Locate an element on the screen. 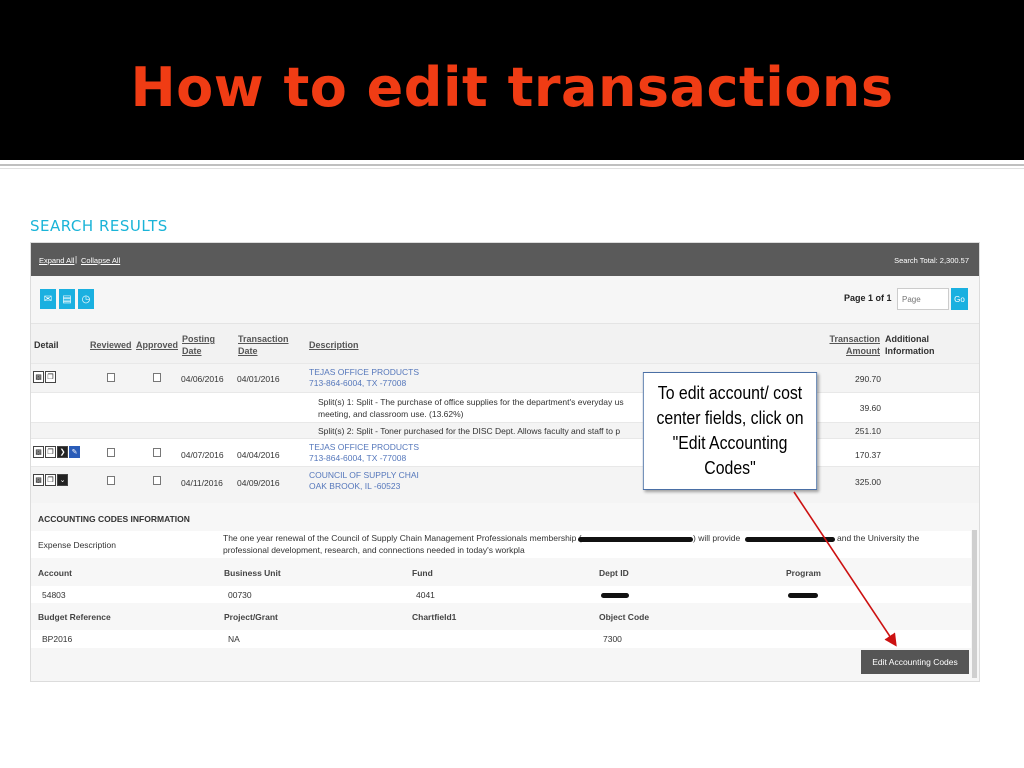  col-reviewed: Reviewed is located at coordinates (111, 345).